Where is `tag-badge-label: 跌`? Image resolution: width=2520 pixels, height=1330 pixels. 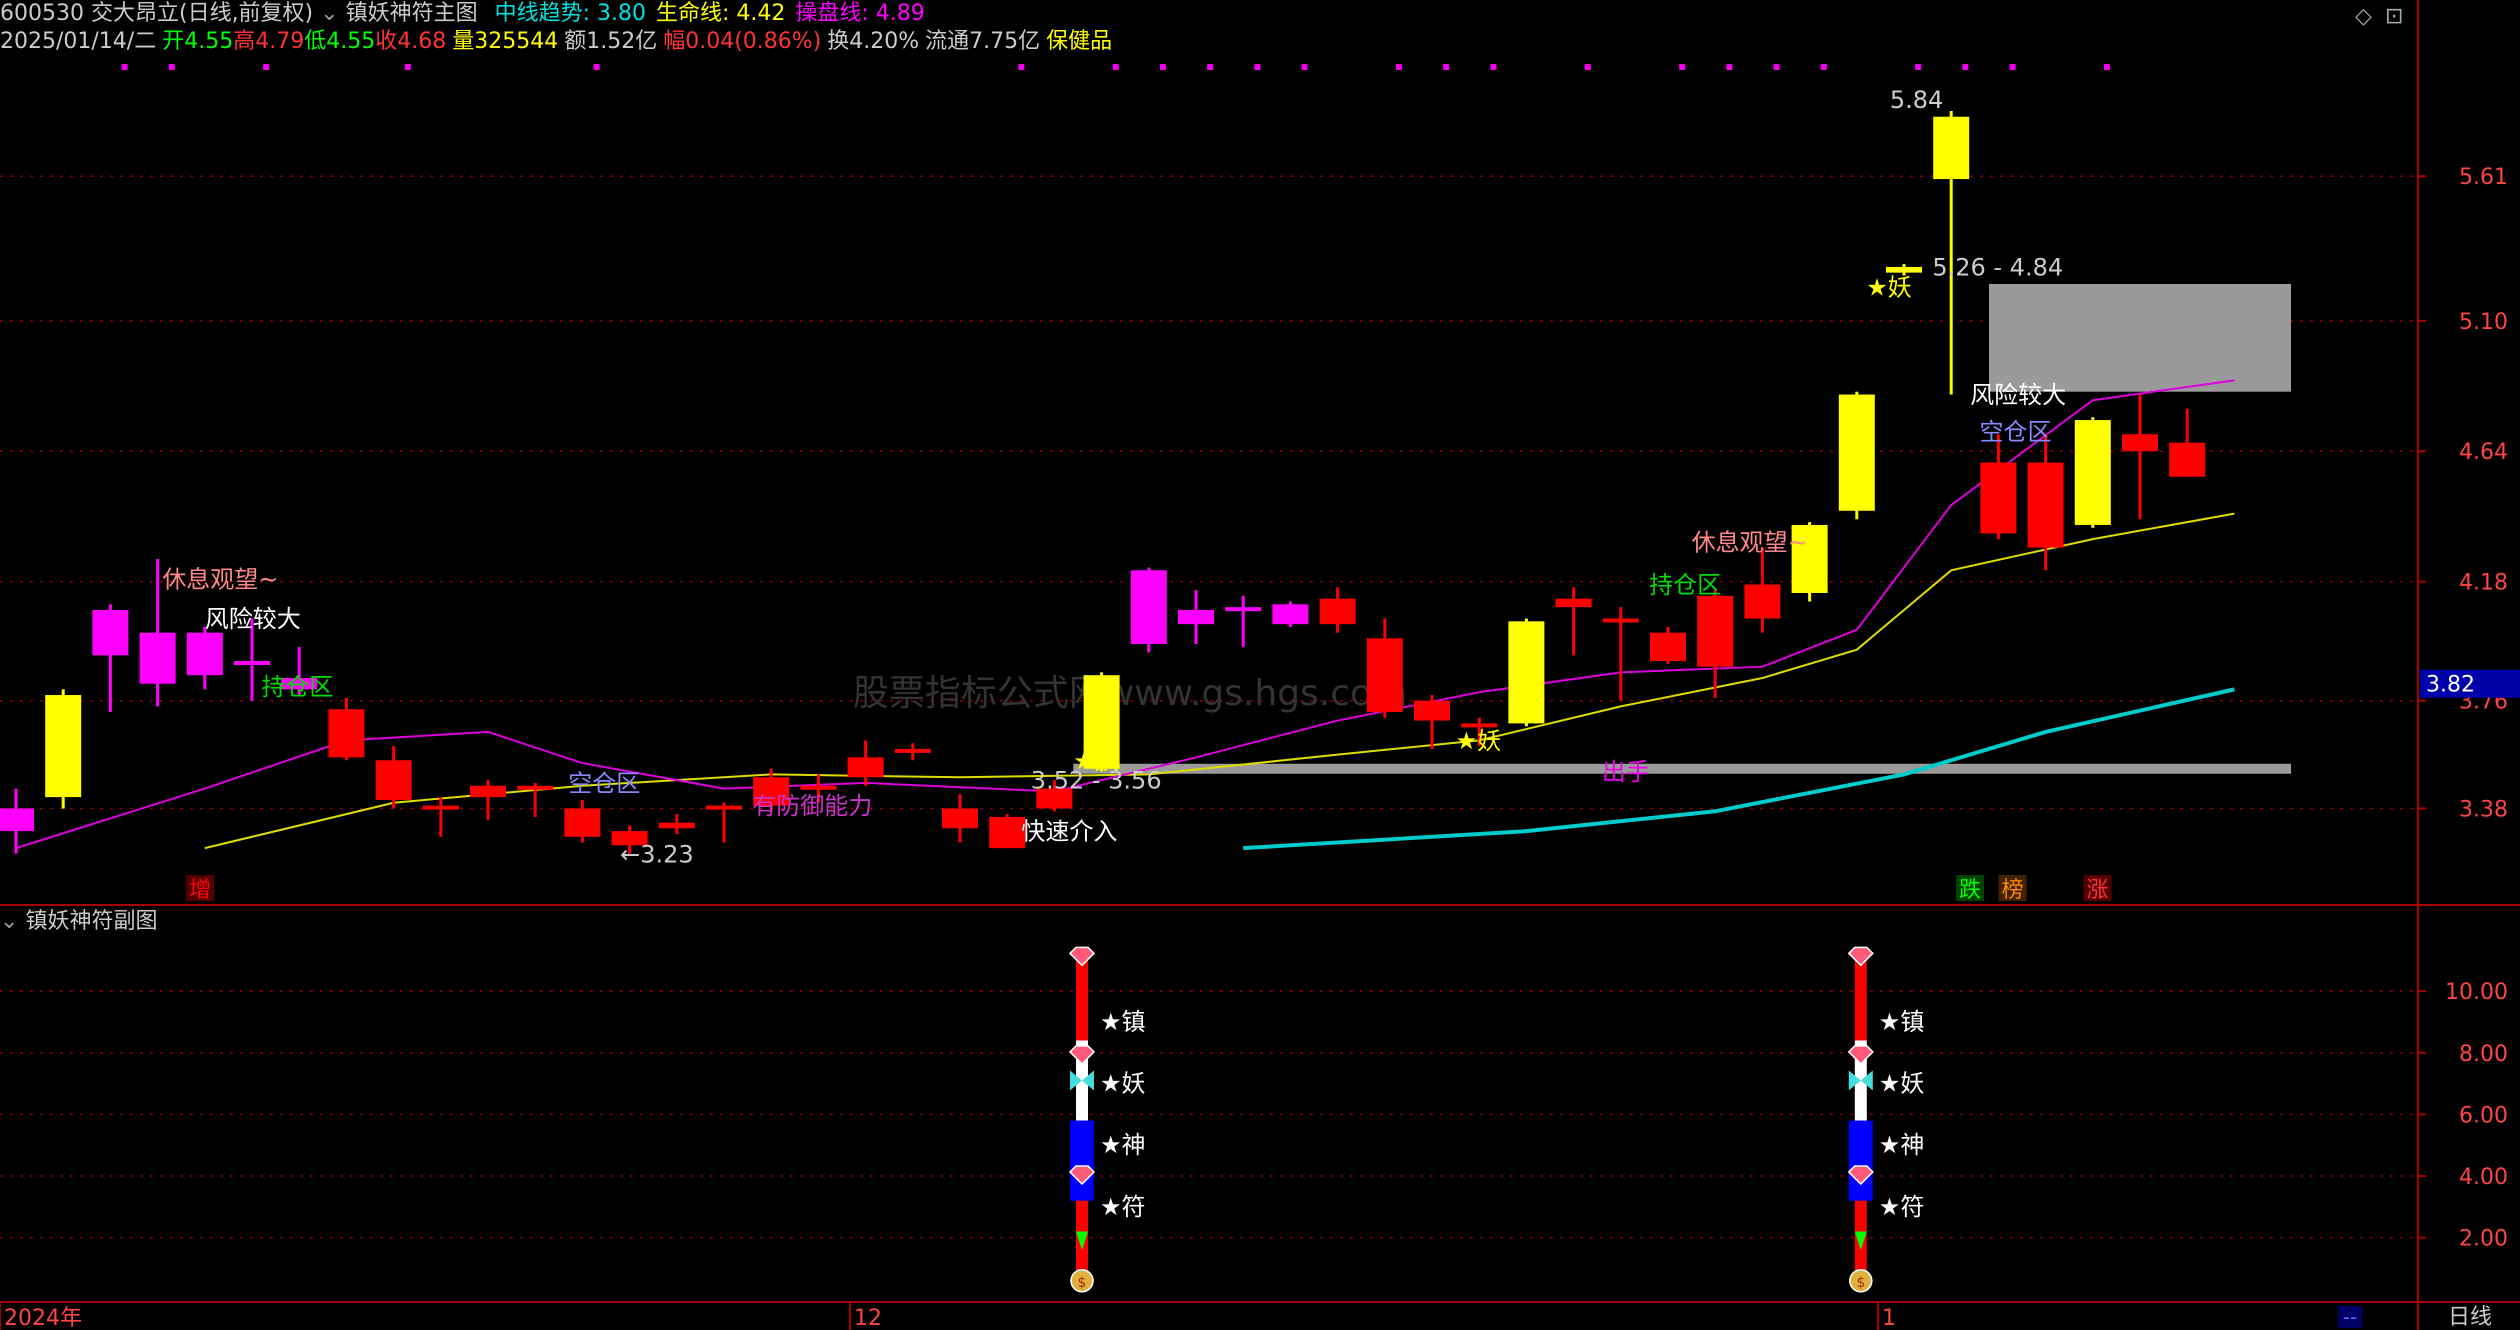
tag-badge-label: 跌 is located at coordinates (1970, 890).